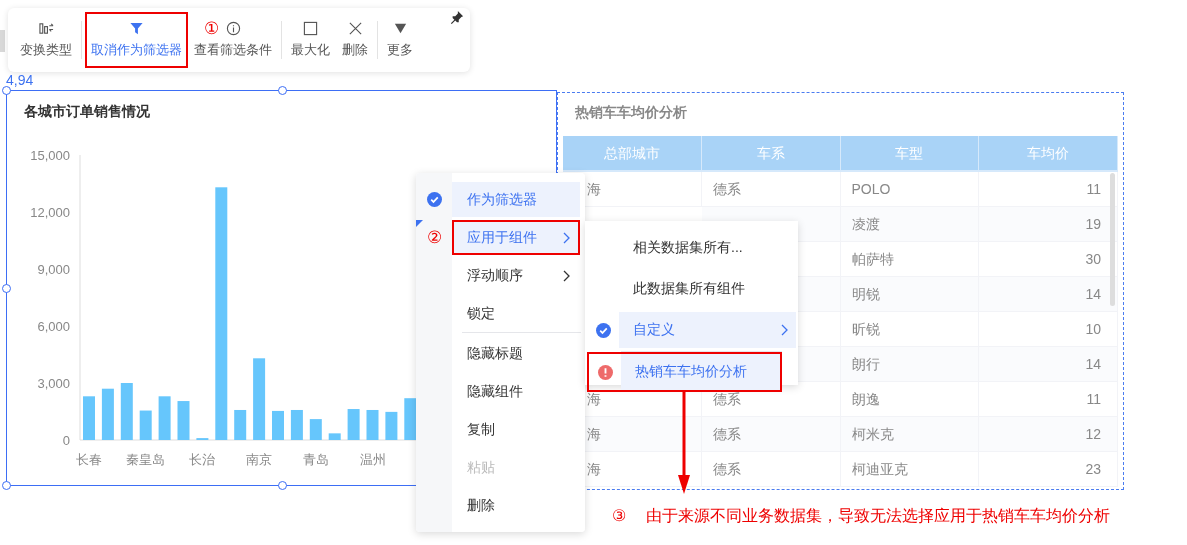 Image resolution: width=1187 pixels, height=545 pixels. What do you see at coordinates (146, 459) in the screenshot?
I see `axis-label: 秦皇岛` at bounding box center [146, 459].